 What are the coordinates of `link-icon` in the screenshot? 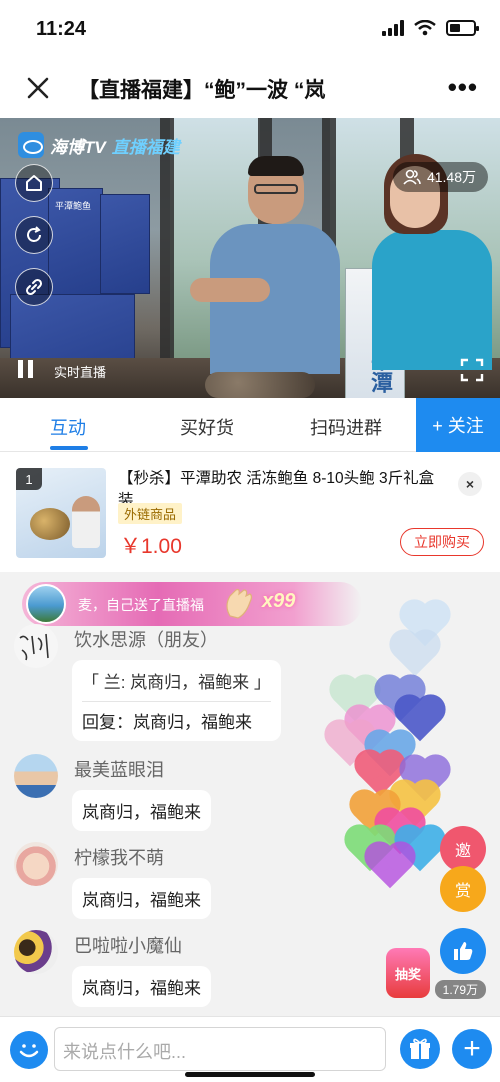 It's located at (34, 287).